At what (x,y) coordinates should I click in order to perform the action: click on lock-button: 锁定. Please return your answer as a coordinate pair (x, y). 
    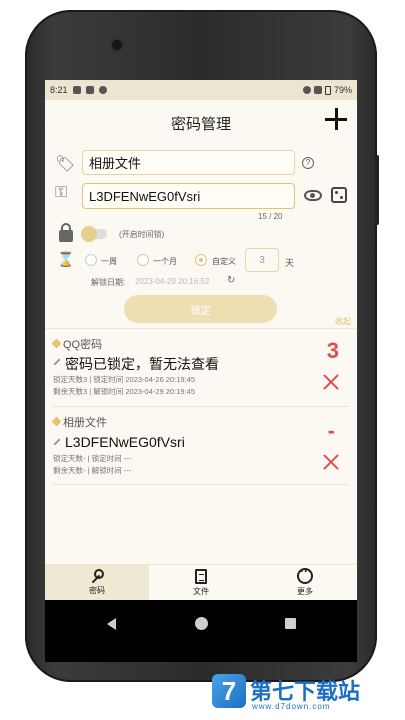
    Looking at the image, I should click on (200, 309).